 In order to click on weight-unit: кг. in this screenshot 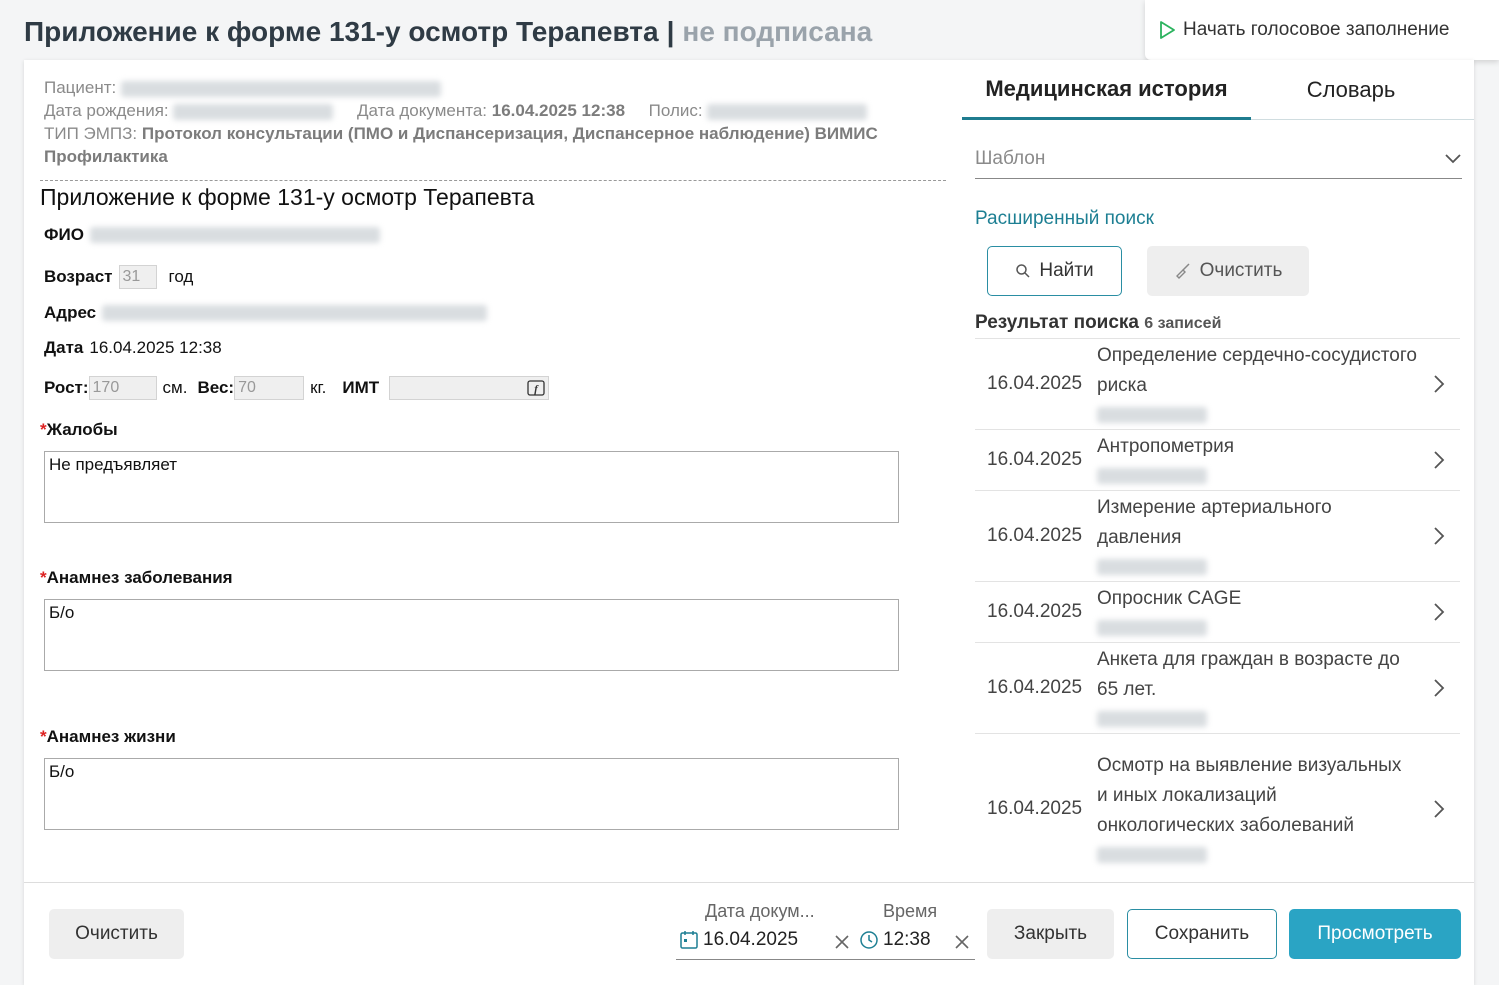, I will do `click(318, 387)`.